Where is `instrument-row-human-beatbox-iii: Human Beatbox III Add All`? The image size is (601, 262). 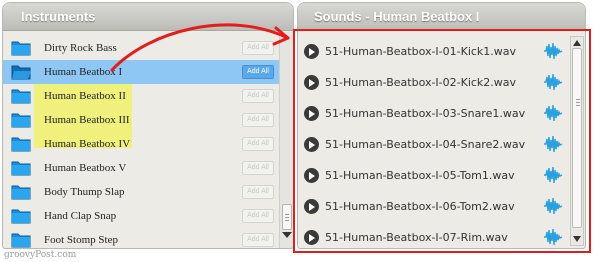 instrument-row-human-beatbox-iii: Human Beatbox III Add All is located at coordinates (141, 120).